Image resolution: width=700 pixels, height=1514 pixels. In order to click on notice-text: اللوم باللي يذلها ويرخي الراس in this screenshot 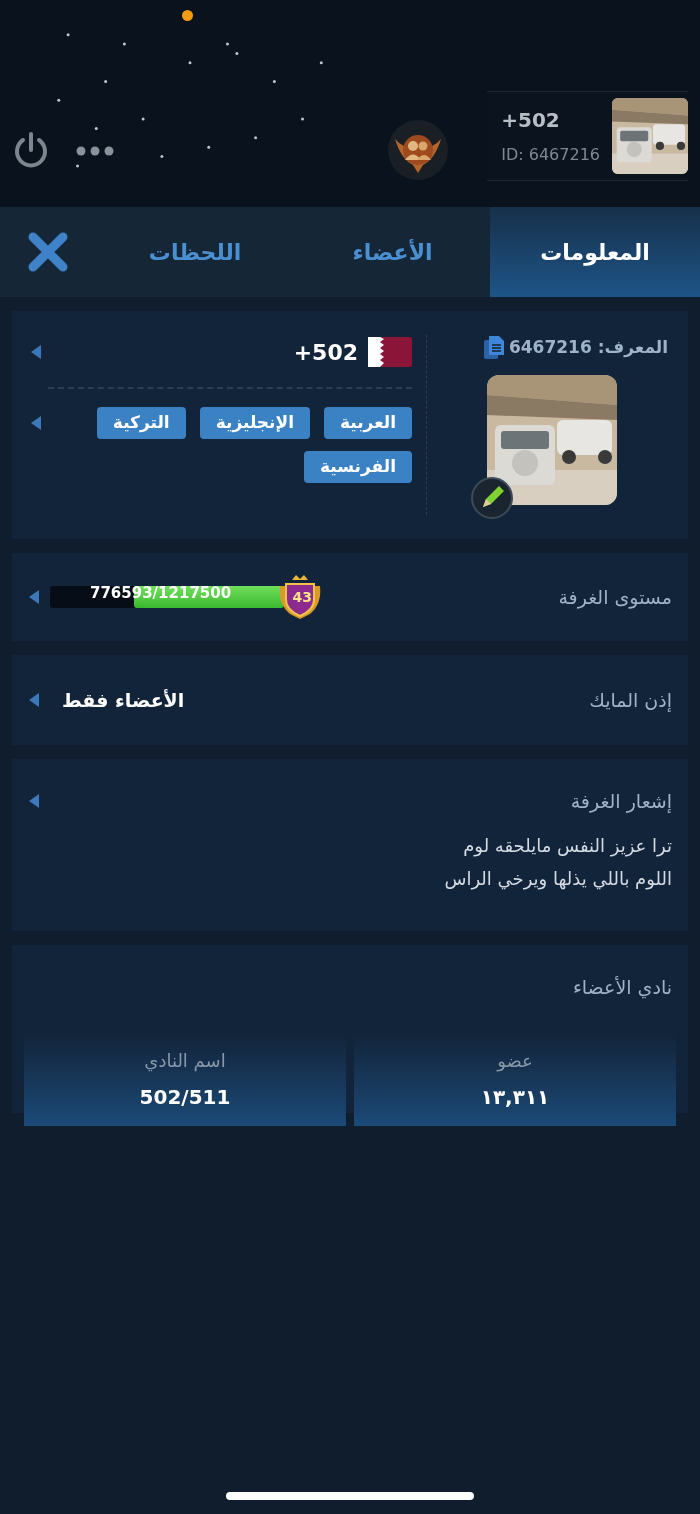, I will do `click(557, 879)`.